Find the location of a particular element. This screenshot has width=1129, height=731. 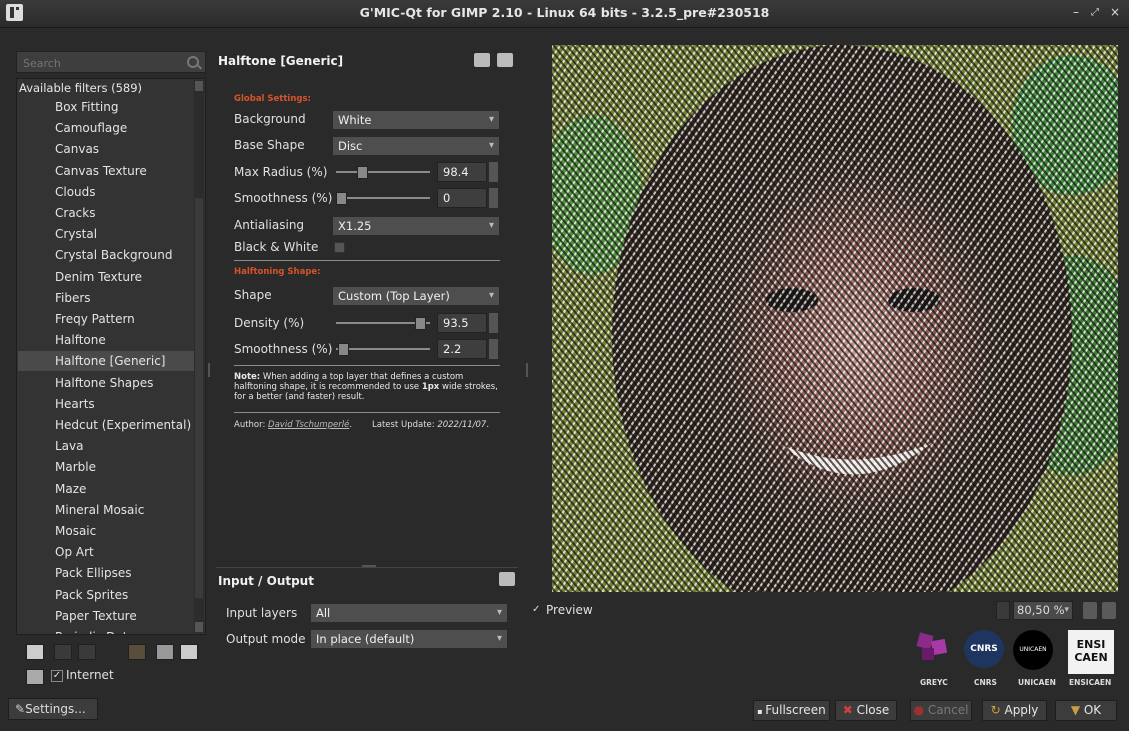

zoom-out-icon is located at coordinates (1003, 610).